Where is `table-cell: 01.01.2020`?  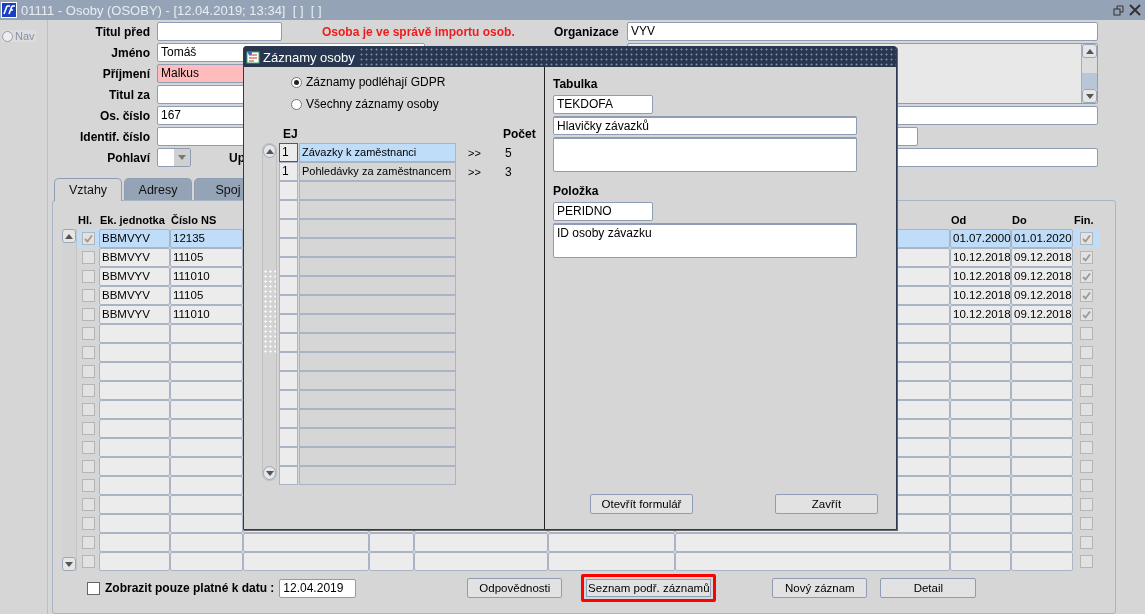
table-cell: 01.01.2020 is located at coordinates (1042, 238).